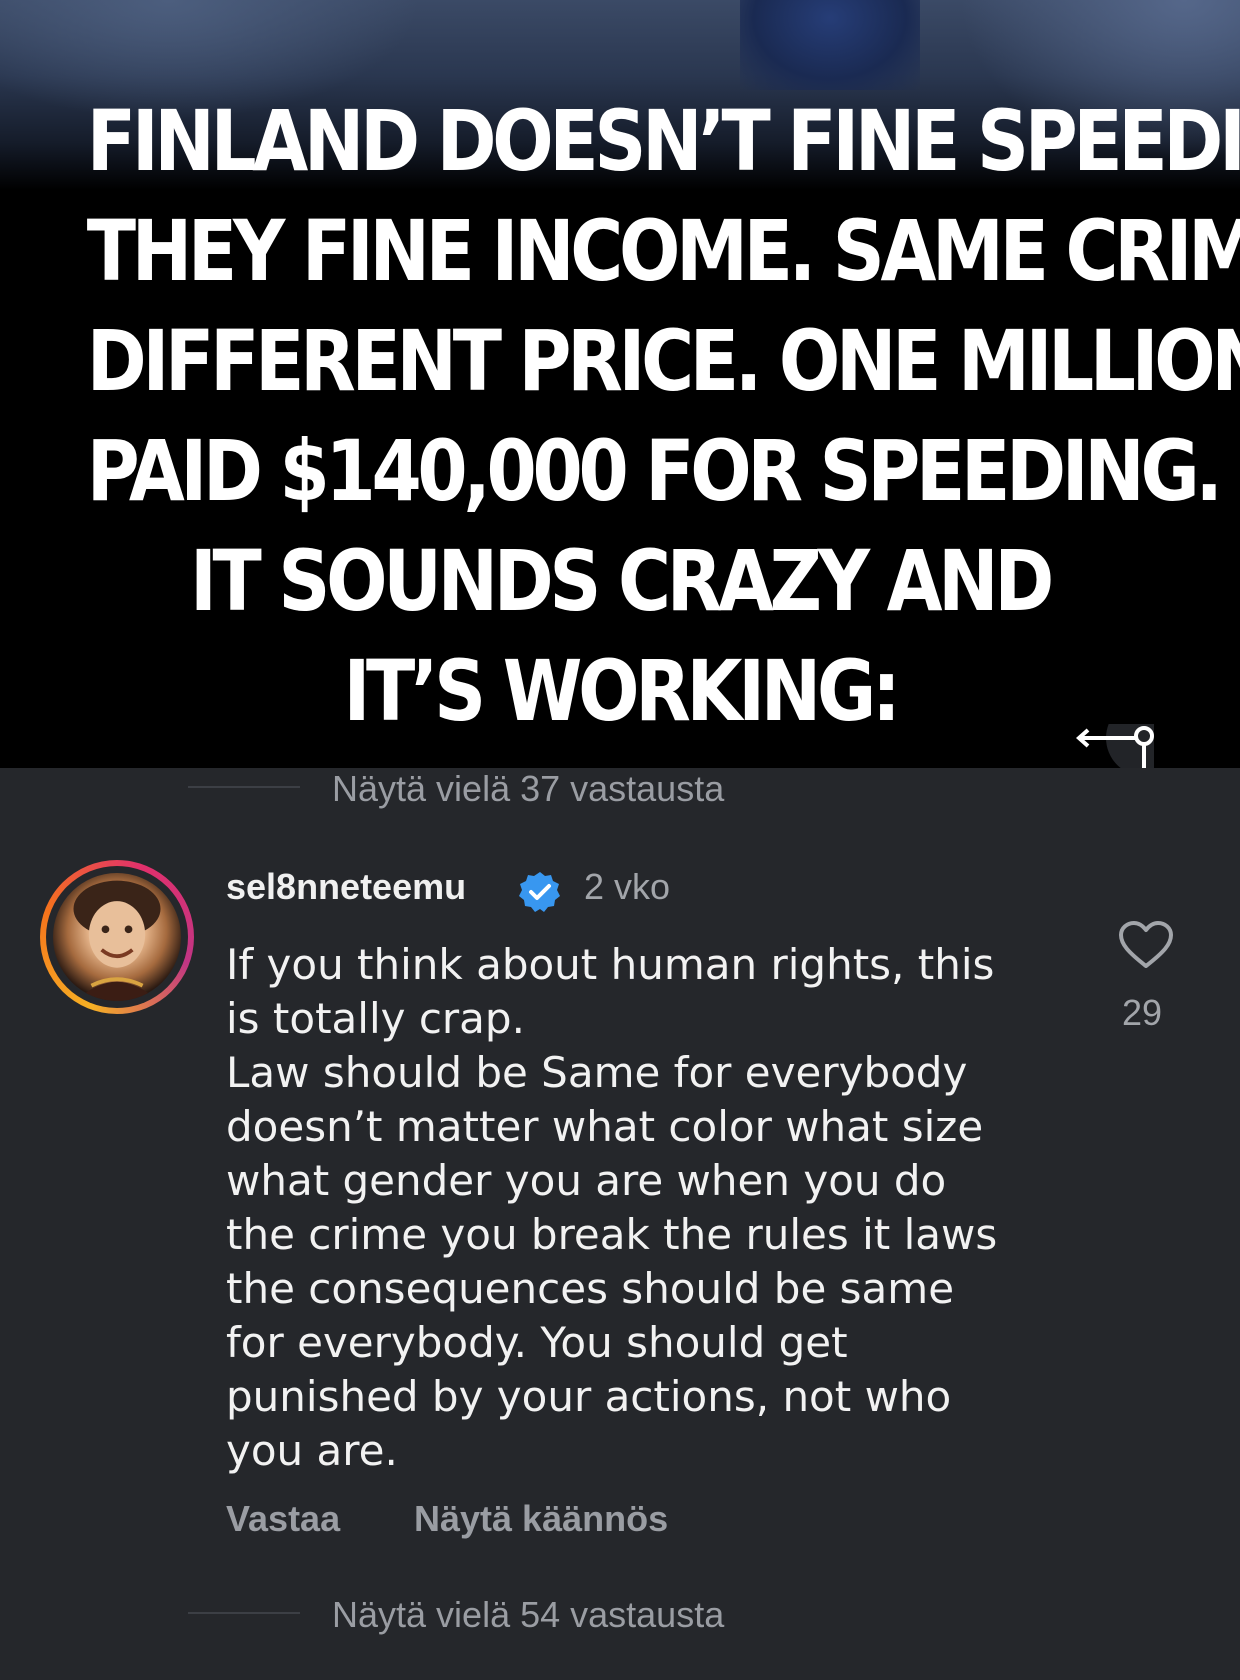  I want to click on headline-line: IT’S WORKING:, so click(621, 691).